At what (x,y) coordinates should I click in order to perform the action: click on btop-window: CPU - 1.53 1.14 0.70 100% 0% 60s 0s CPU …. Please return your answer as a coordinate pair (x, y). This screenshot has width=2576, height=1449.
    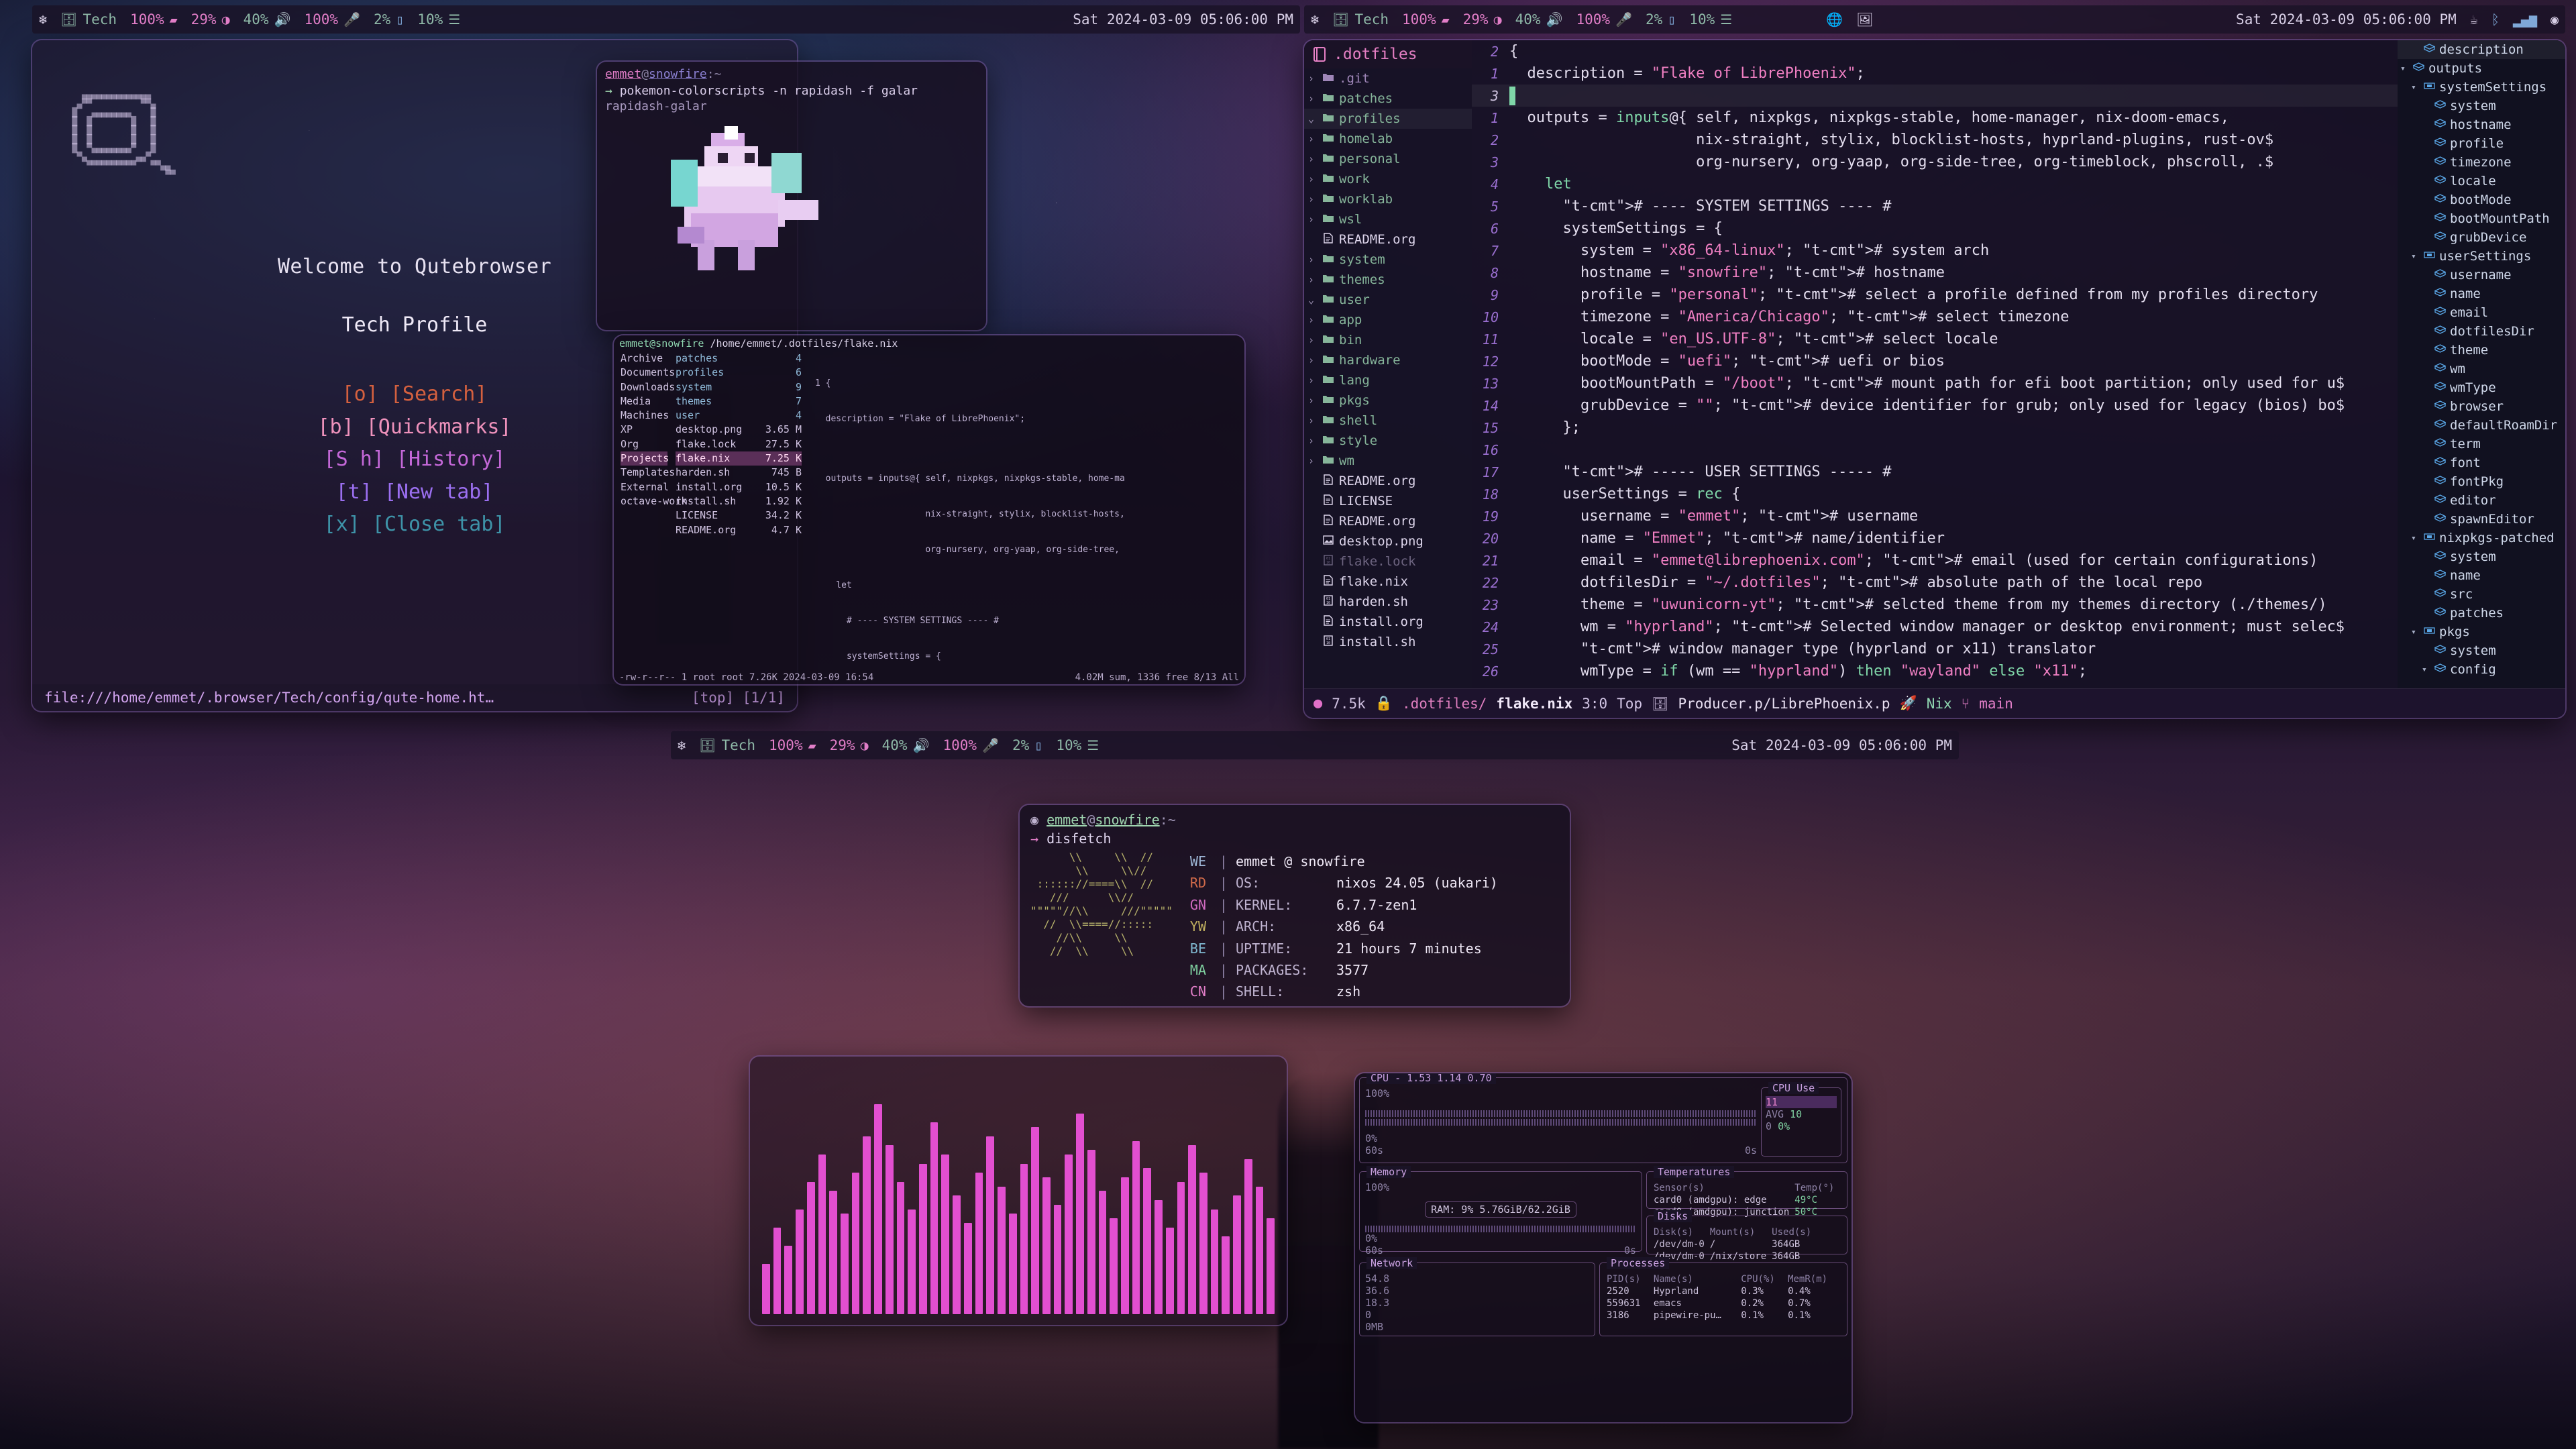
    Looking at the image, I should click on (1603, 1247).